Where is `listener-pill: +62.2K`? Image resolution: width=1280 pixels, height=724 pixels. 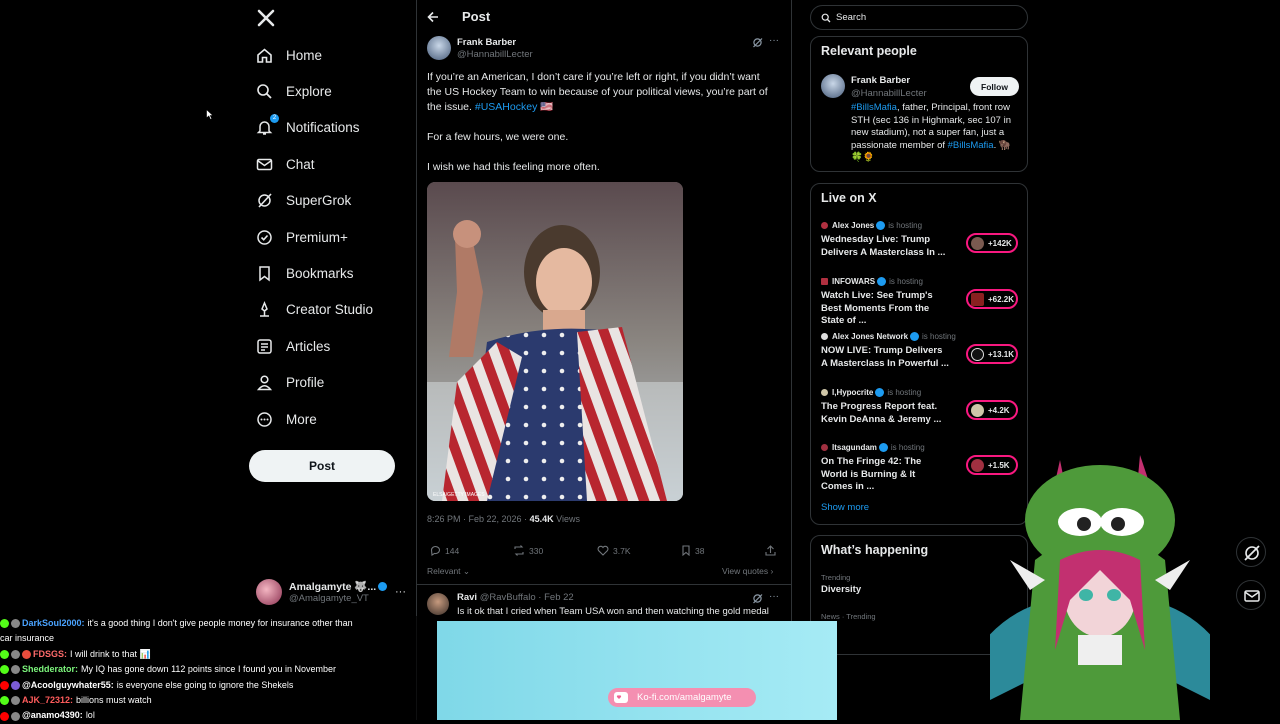
listener-pill: +62.2K is located at coordinates (992, 299).